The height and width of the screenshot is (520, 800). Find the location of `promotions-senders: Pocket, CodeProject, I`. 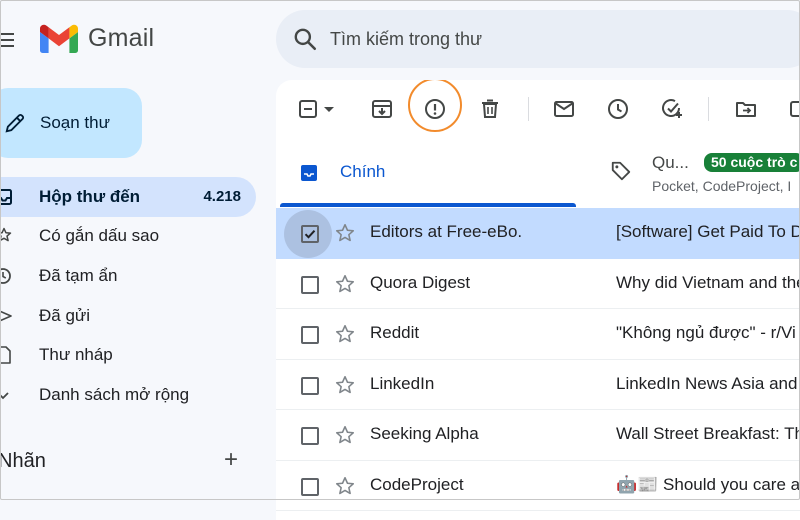

promotions-senders: Pocket, CodeProject, I is located at coordinates (722, 186).